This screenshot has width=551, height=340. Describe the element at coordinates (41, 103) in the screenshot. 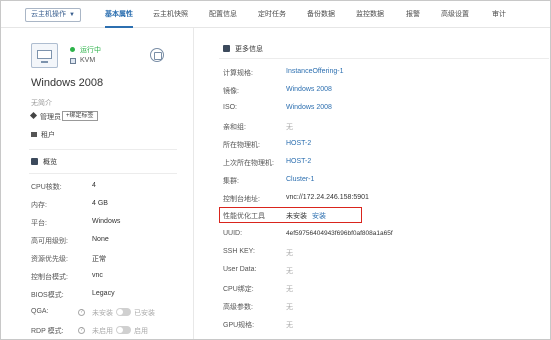

I see `vm-description: 无简介` at that location.